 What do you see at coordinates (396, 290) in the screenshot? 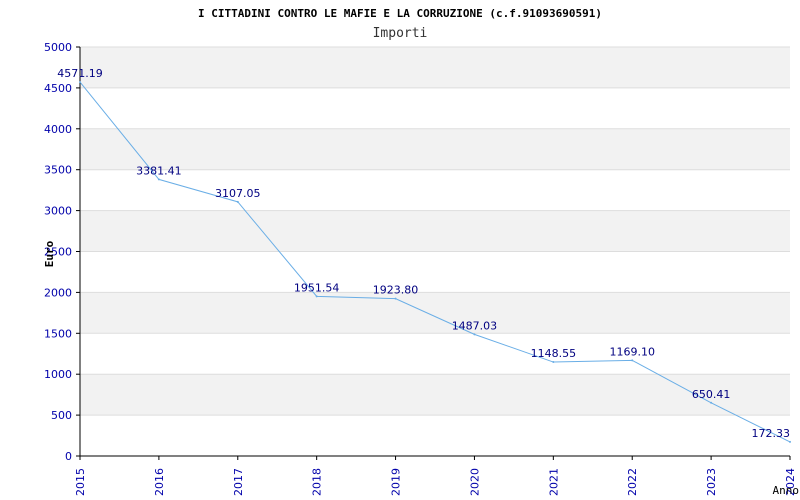
I see `data-label: 1923.80` at bounding box center [396, 290].